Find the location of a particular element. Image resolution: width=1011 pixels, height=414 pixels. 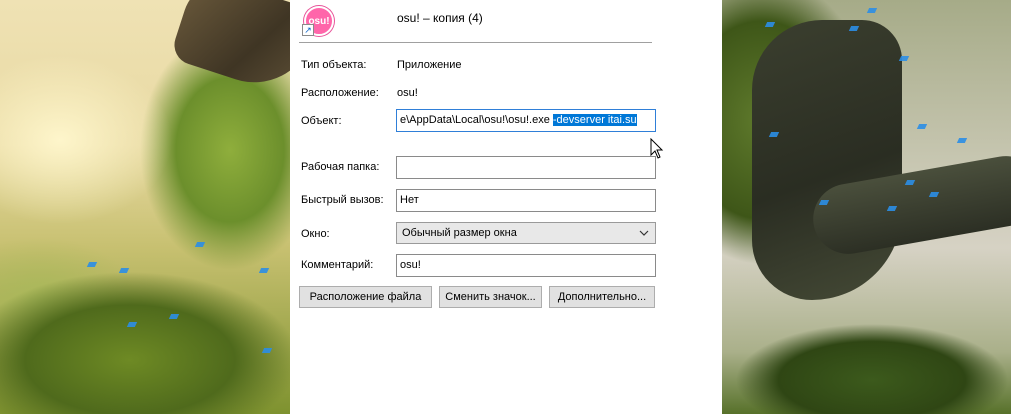

tree-branch is located at coordinates (229, 49).